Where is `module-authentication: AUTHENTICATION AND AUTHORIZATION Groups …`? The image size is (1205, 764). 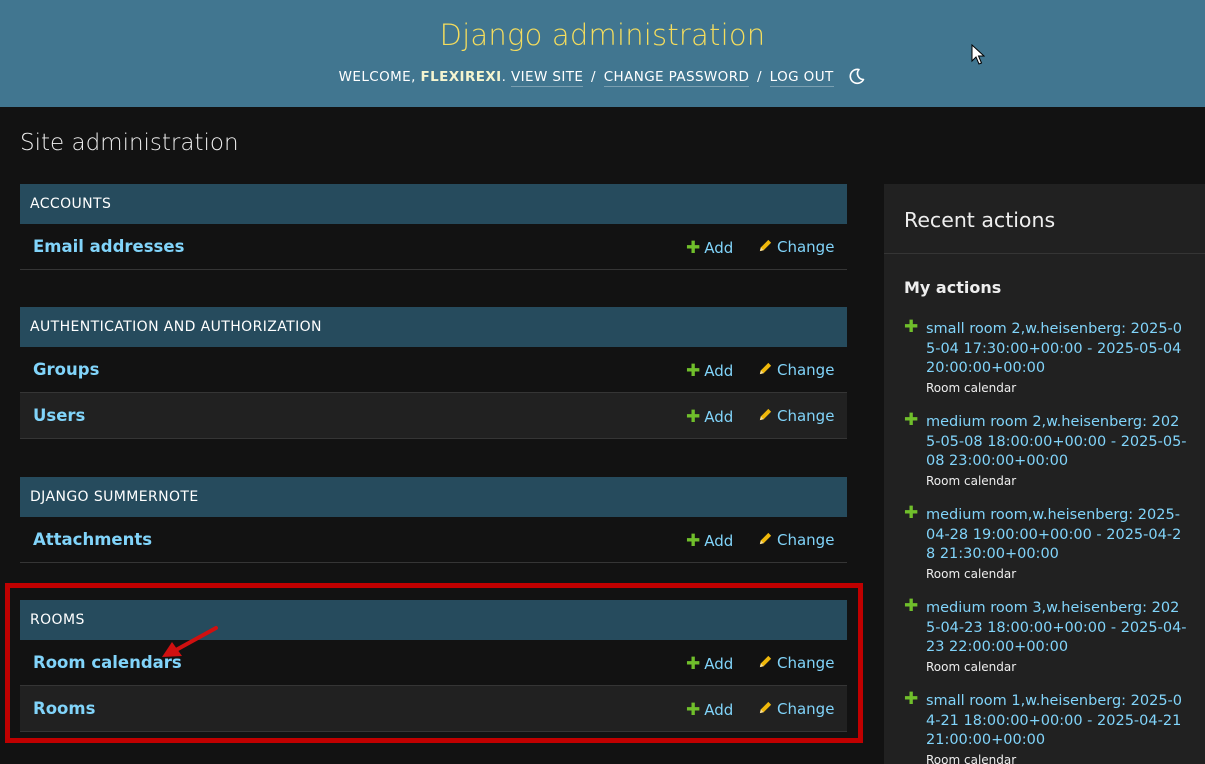
module-authentication: AUTHENTICATION AND AUTHORIZATION Groups … is located at coordinates (433, 373).